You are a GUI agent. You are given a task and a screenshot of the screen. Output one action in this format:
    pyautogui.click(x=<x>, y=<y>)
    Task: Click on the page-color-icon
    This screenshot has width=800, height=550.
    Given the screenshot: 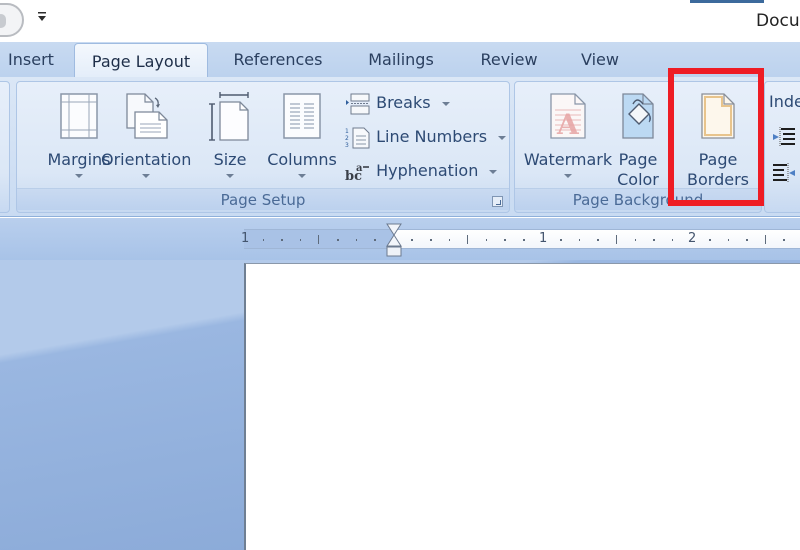 What is the action you would take?
    pyautogui.click(x=638, y=118)
    